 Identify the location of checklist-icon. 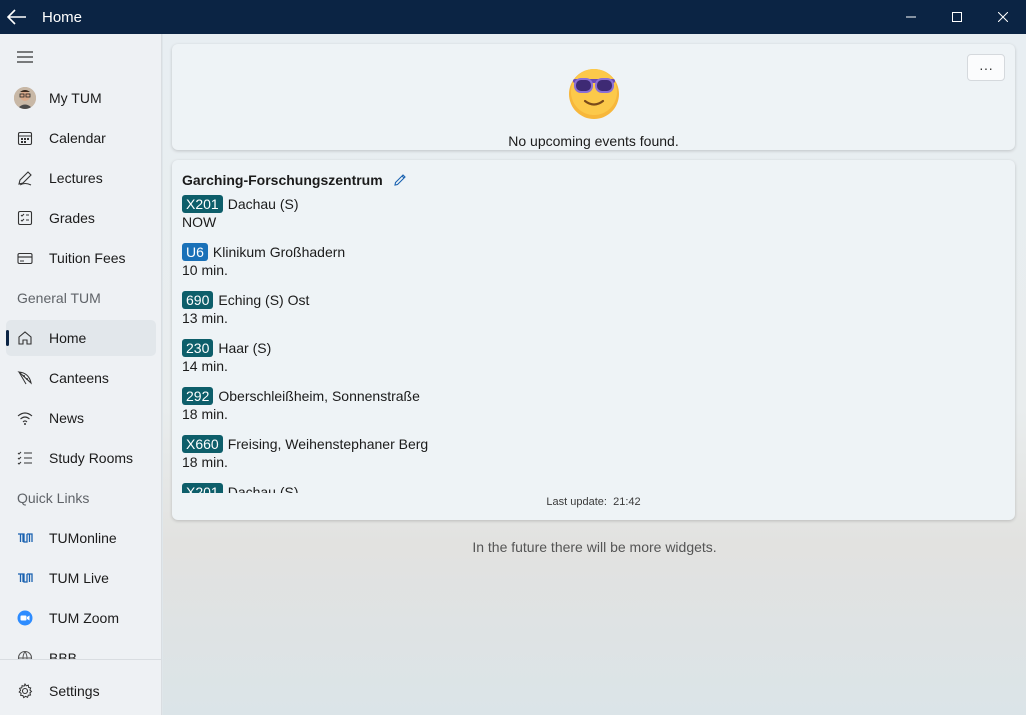
(25, 218).